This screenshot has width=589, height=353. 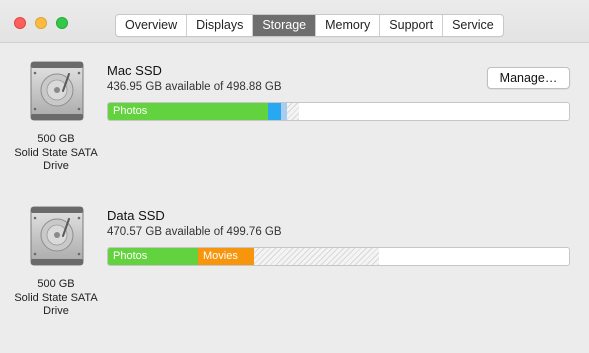 What do you see at coordinates (194, 232) in the screenshot?
I see `disk-available-text: 470.57 GB available of 499.76 GB` at bounding box center [194, 232].